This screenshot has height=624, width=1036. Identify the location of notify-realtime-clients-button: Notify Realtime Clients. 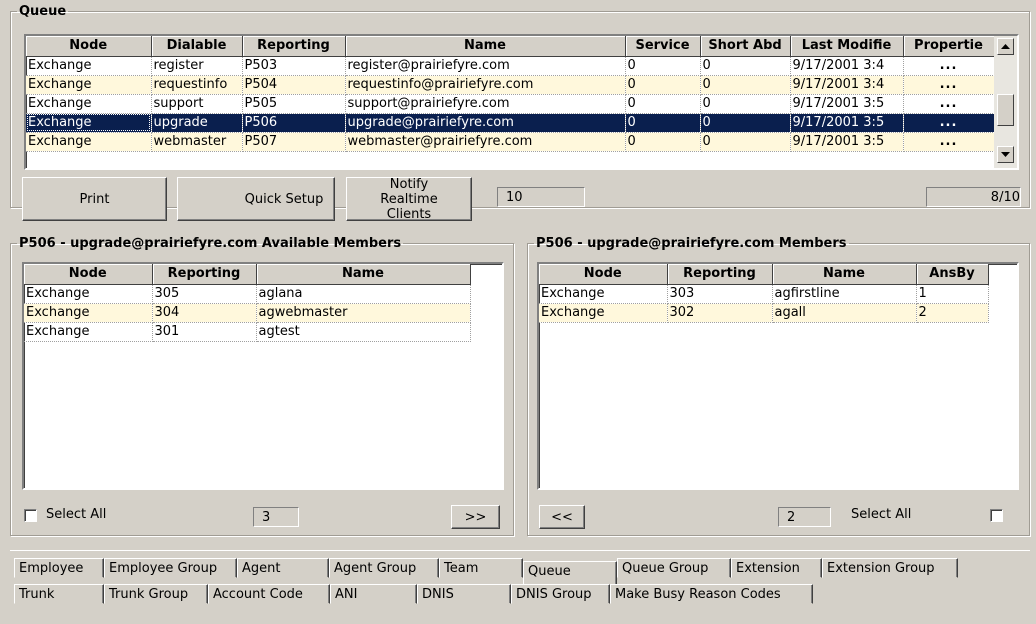
(409, 199).